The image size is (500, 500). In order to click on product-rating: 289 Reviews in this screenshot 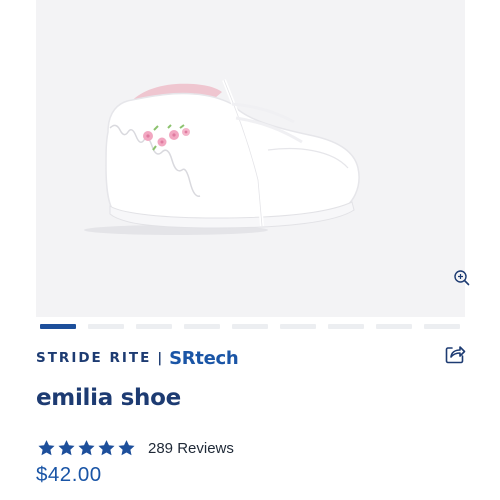, I will do `click(135, 448)`.